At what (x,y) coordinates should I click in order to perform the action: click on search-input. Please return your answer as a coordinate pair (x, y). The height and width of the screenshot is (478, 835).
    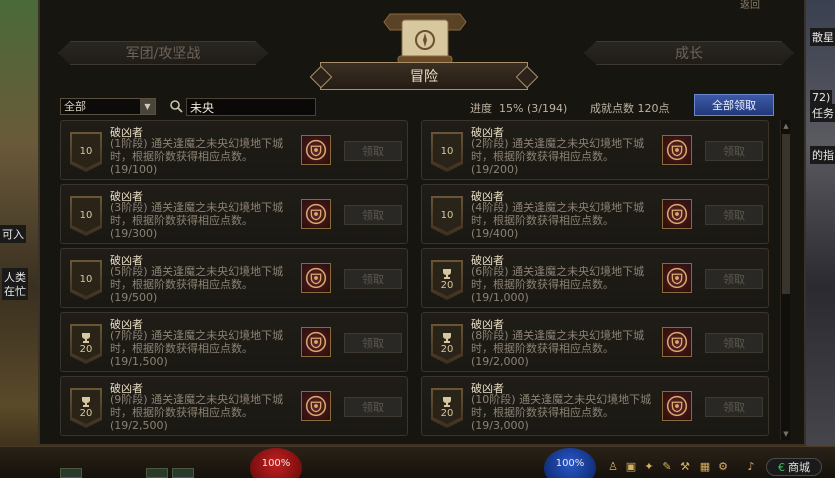
    Looking at the image, I should click on (251, 107).